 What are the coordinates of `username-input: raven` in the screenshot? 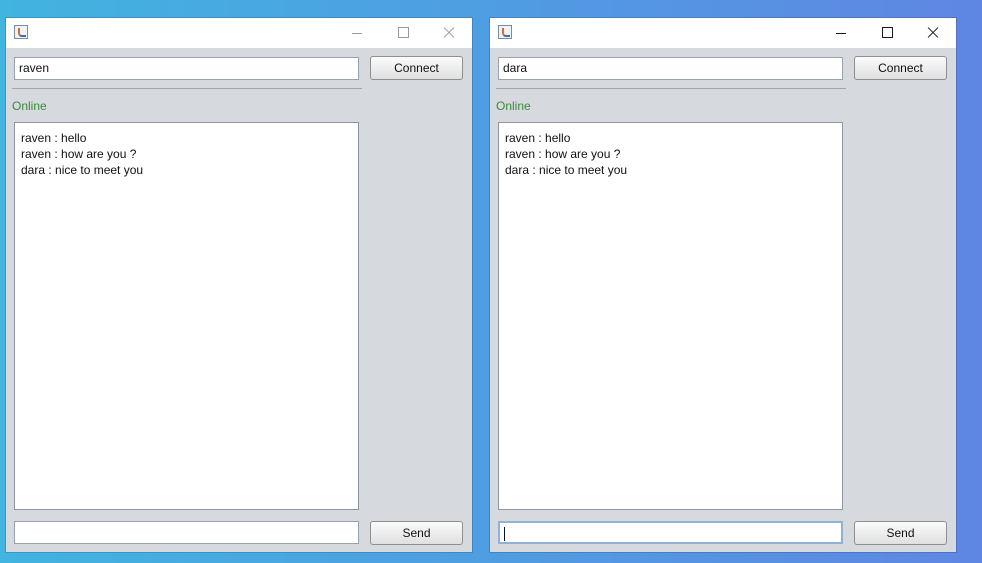 It's located at (186, 68).